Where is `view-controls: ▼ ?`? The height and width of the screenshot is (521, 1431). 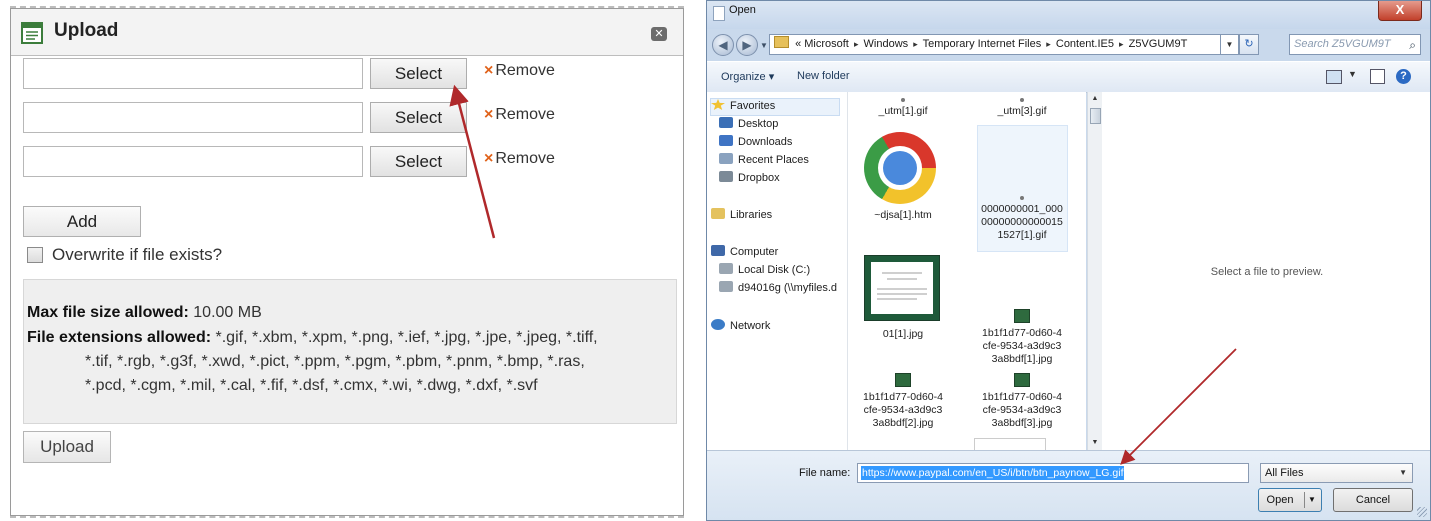 view-controls: ▼ ? is located at coordinates (1371, 77).